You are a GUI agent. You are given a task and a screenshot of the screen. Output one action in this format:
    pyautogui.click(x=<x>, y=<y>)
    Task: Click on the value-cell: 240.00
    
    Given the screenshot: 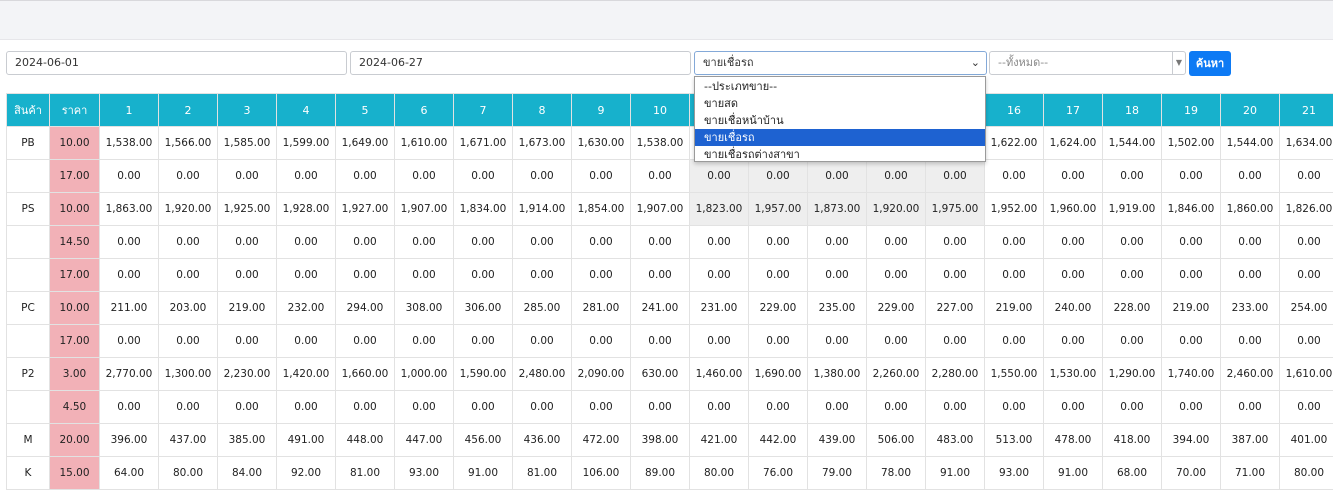 What is the action you would take?
    pyautogui.click(x=1073, y=308)
    